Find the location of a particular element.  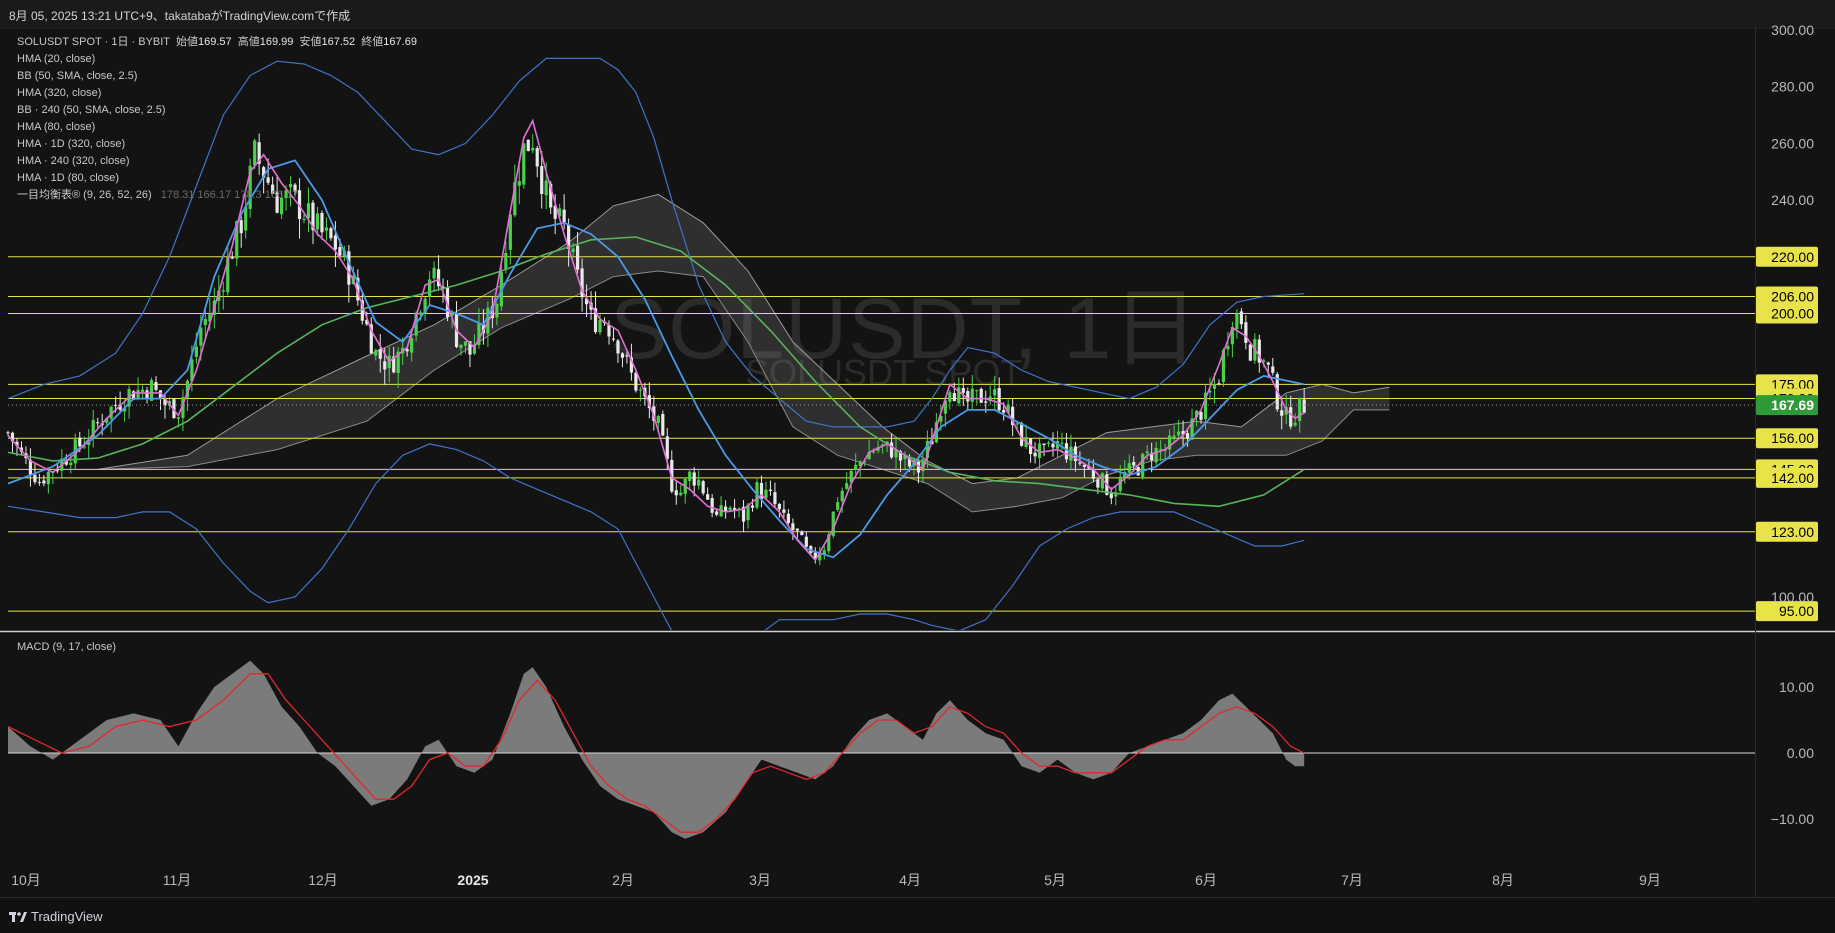

time-axis-label: 4月 is located at coordinates (910, 880).